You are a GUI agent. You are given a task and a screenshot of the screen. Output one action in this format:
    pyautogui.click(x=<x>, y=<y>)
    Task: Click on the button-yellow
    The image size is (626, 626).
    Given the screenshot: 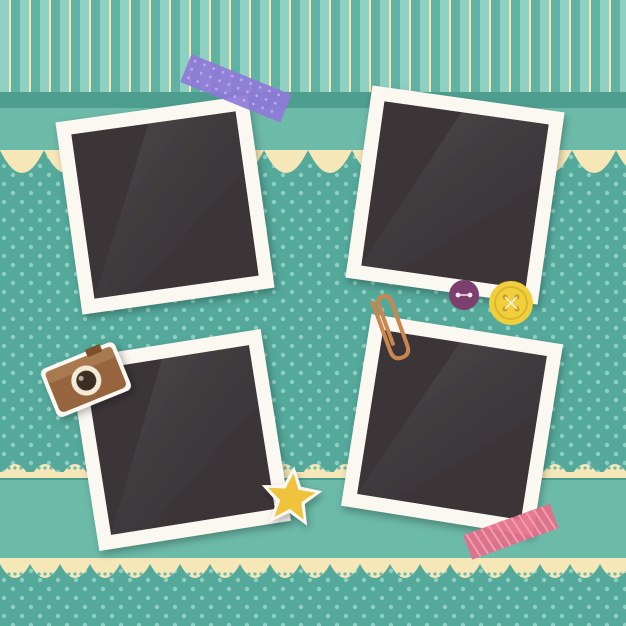 What is the action you would take?
    pyautogui.click(x=511, y=303)
    